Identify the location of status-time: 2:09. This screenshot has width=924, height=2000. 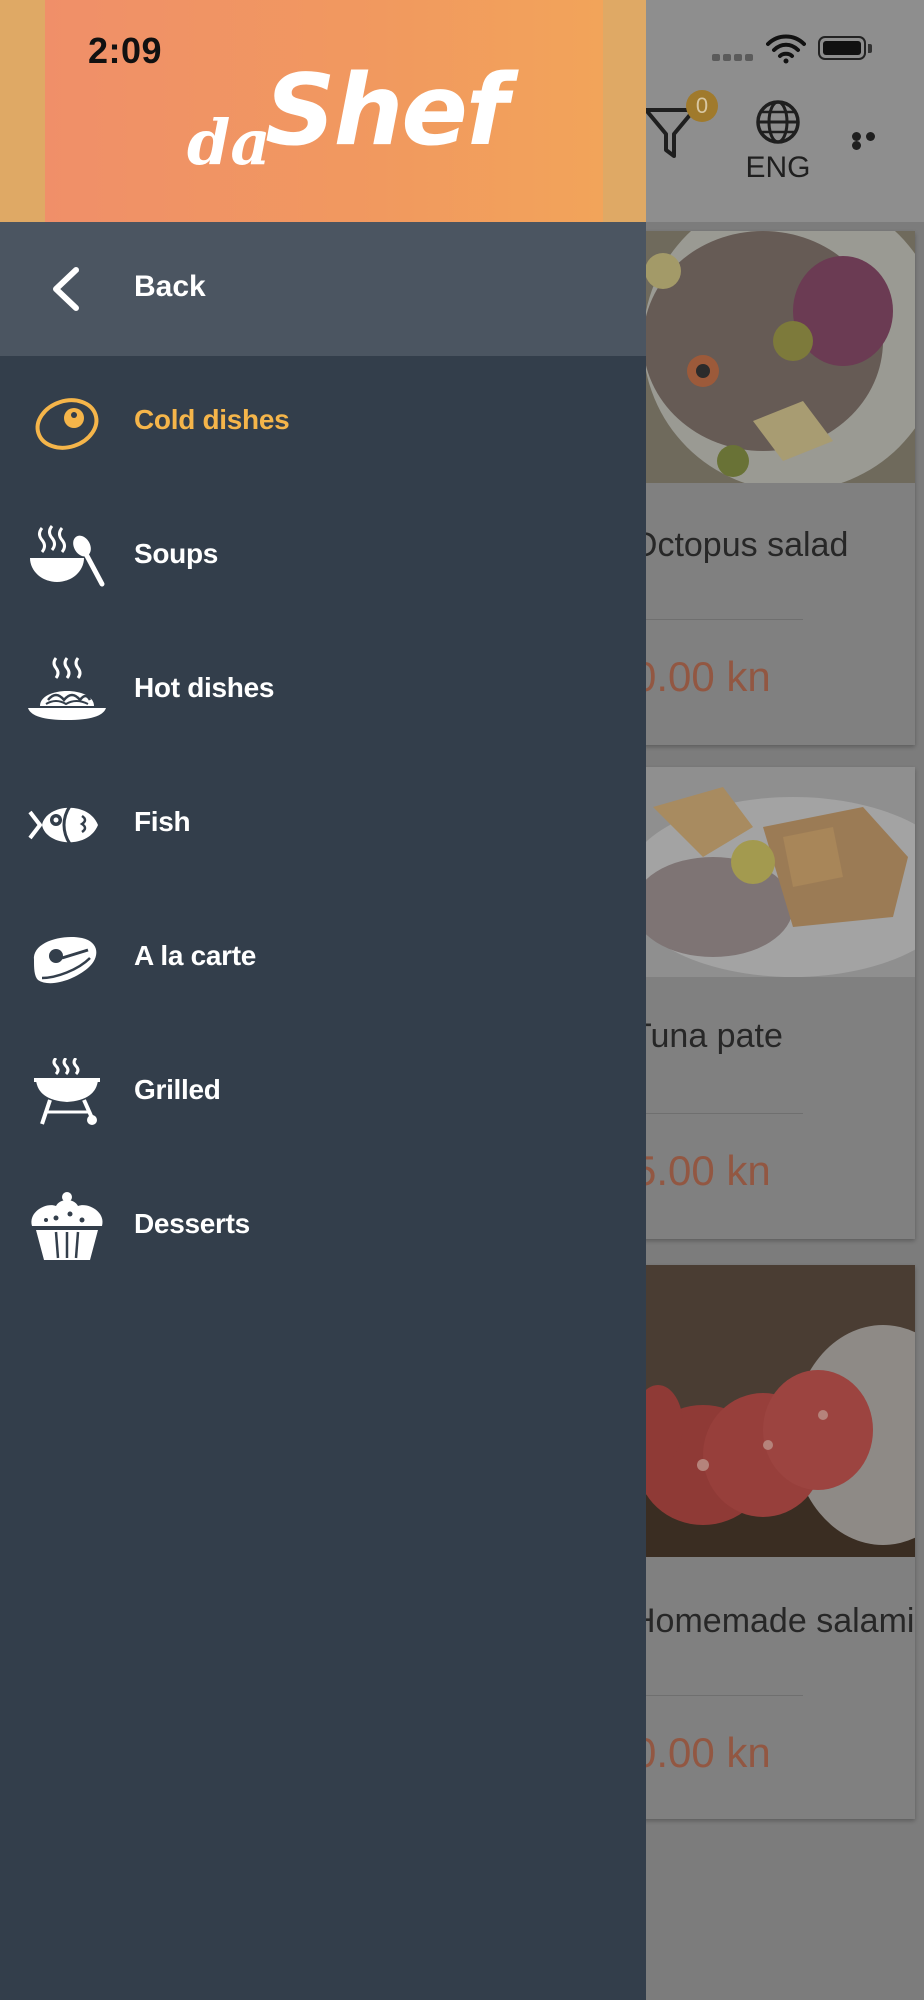
(125, 50).